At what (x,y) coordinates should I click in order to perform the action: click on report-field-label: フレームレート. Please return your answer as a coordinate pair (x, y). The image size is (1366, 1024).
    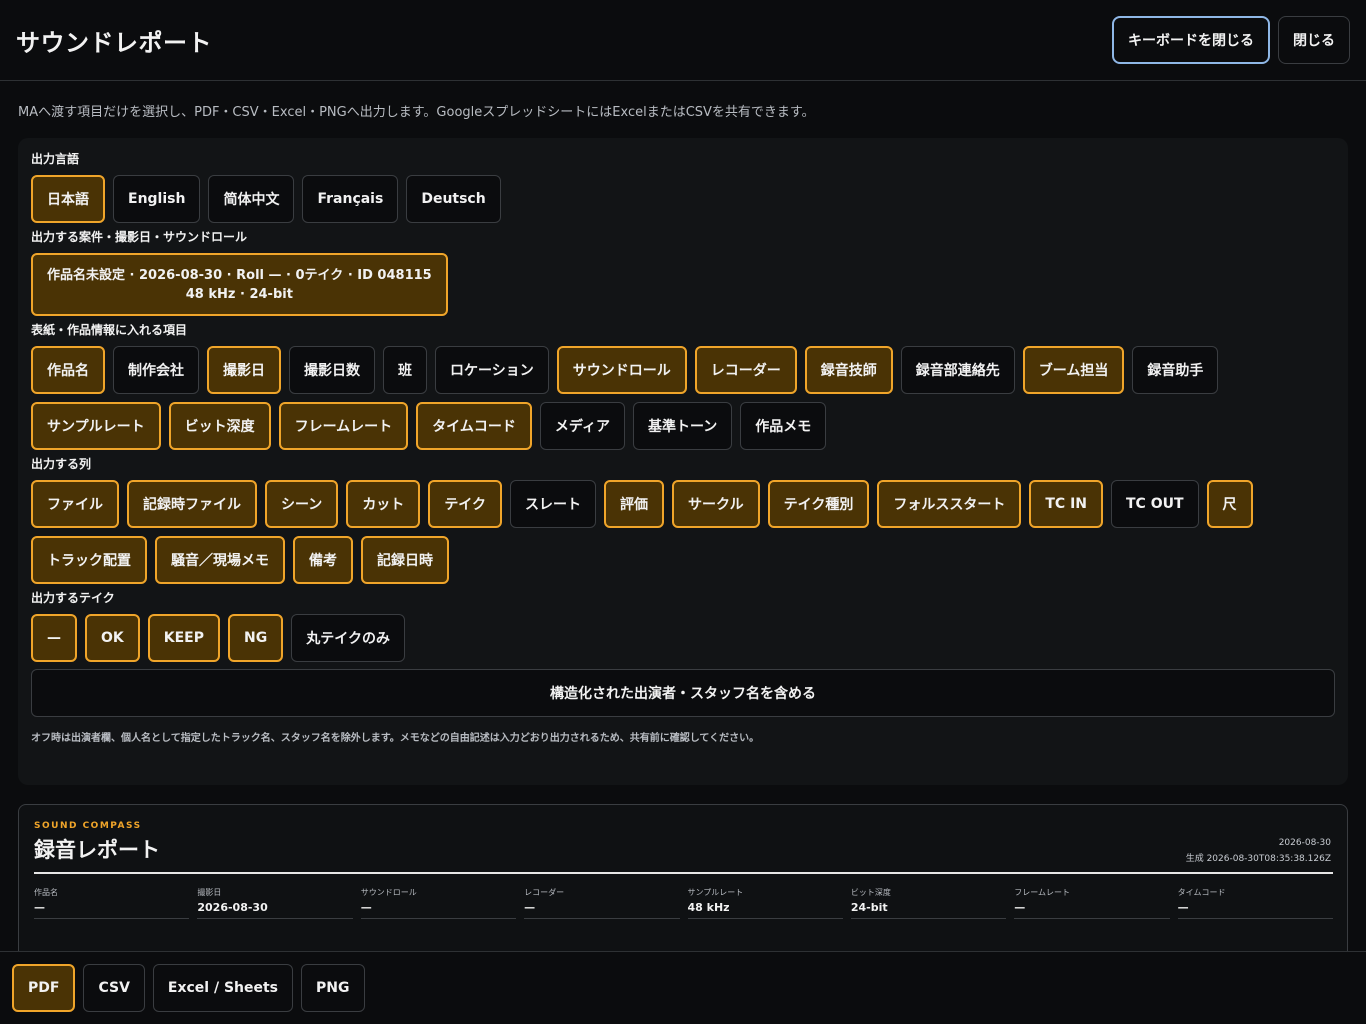
    Looking at the image, I should click on (1042, 892).